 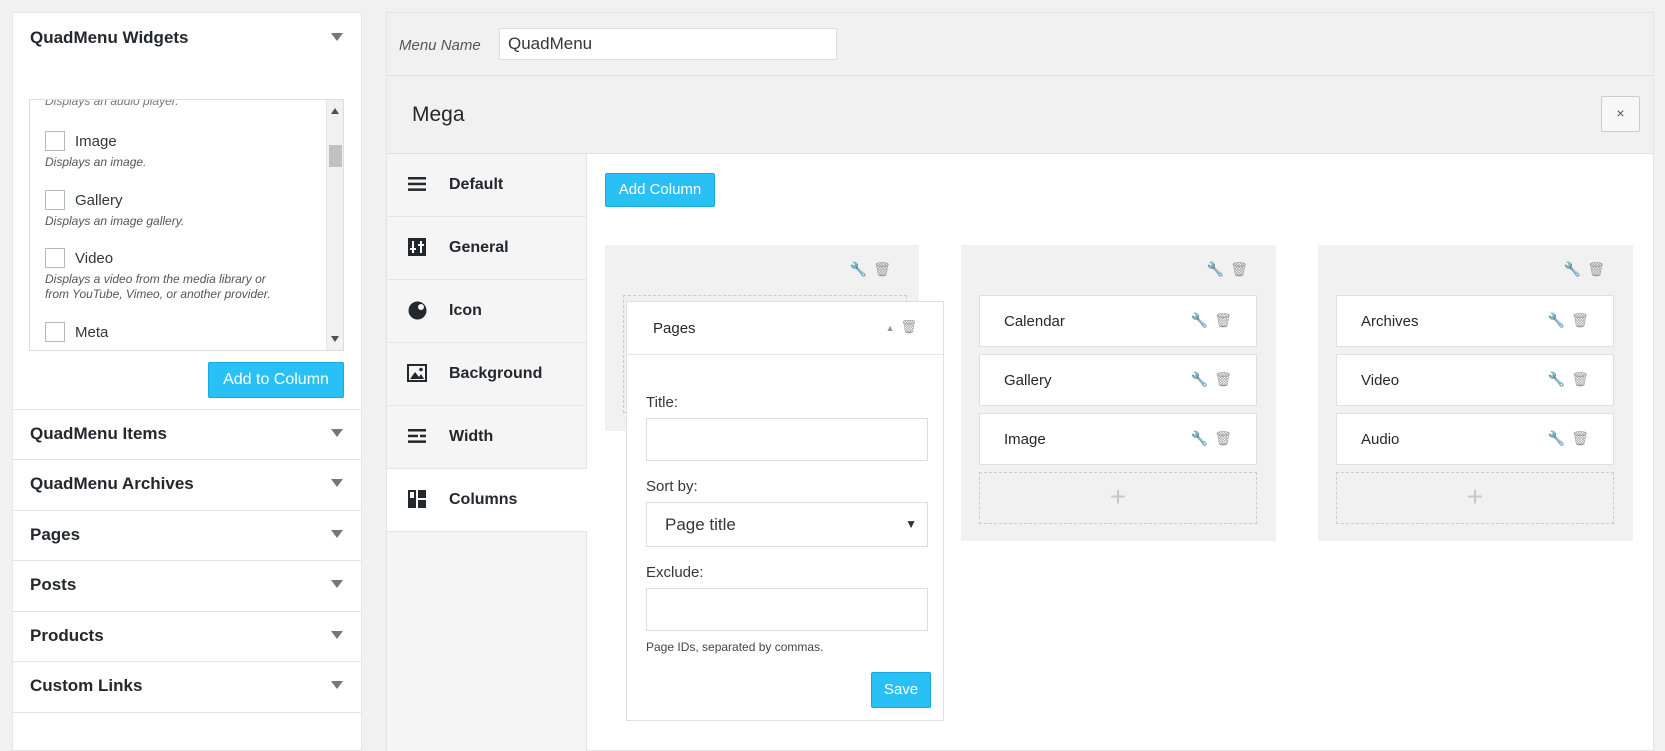 I want to click on add-to-column-button: Add to Column, so click(x=276, y=380).